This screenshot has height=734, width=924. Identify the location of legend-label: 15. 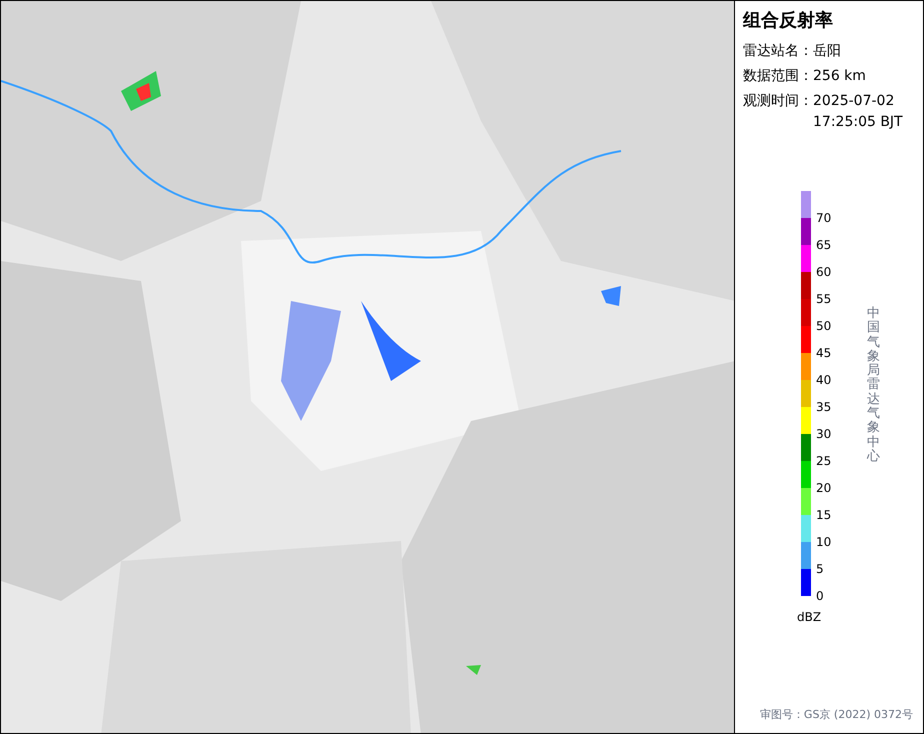
(824, 515).